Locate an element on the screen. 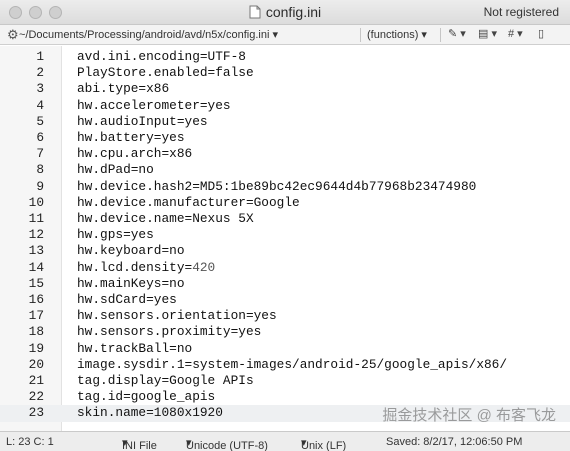 The image size is (570, 451). line-text-content: tag.display=Google APIs is located at coordinates (165, 380).